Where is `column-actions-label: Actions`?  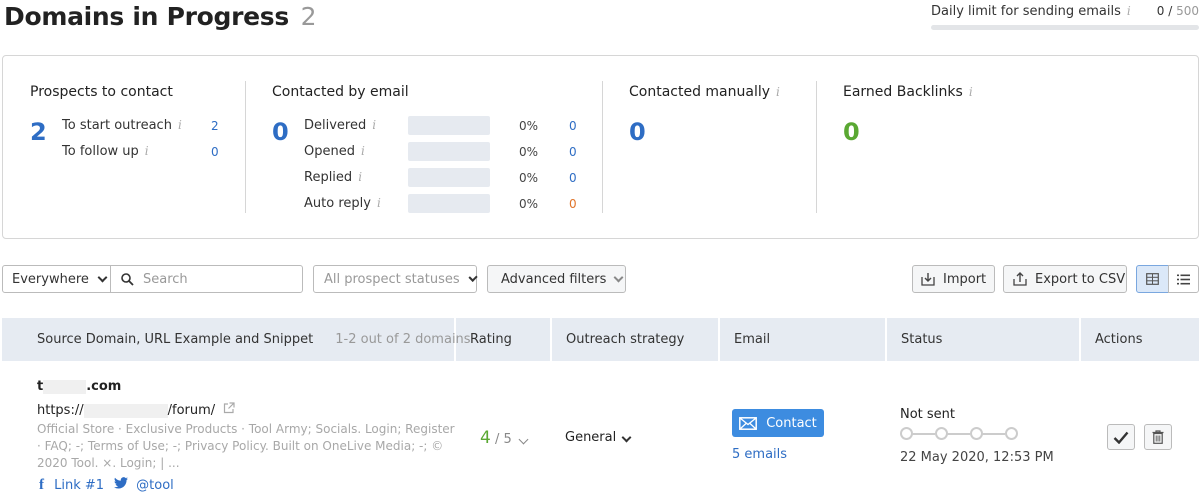
column-actions-label: Actions is located at coordinates (1119, 339).